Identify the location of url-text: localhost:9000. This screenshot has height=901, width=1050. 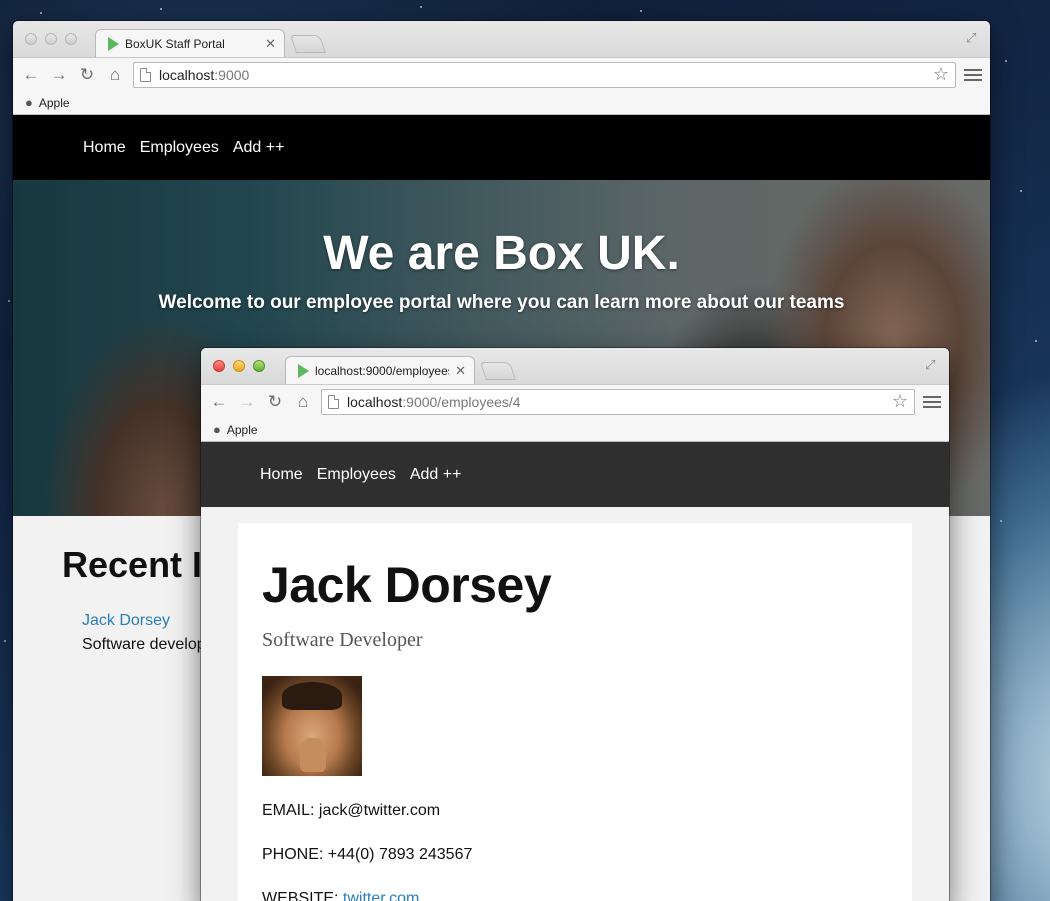
(542, 75).